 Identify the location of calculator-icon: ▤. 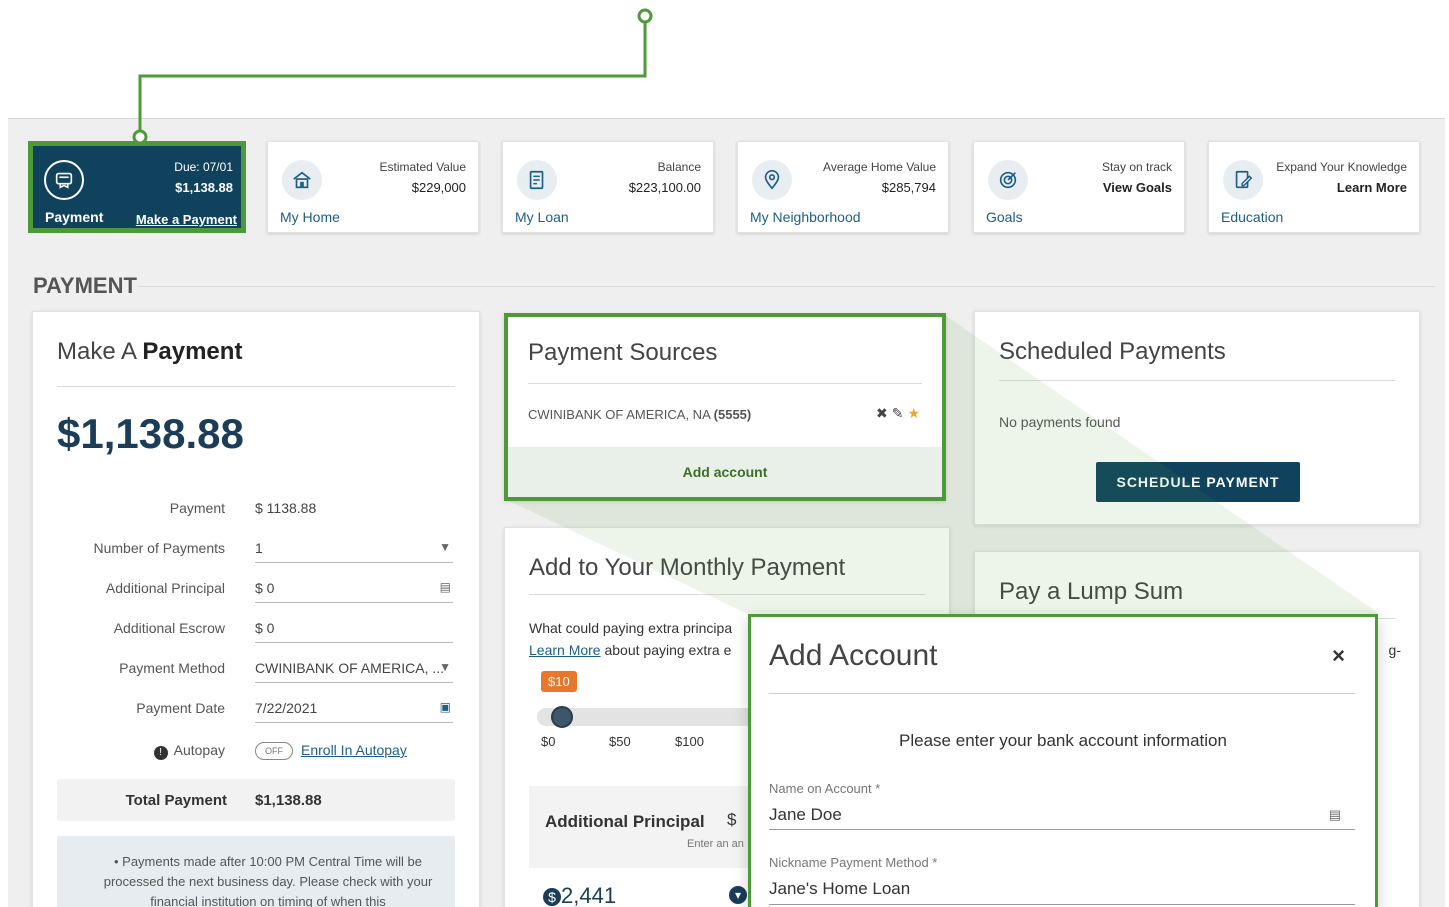
(445, 587).